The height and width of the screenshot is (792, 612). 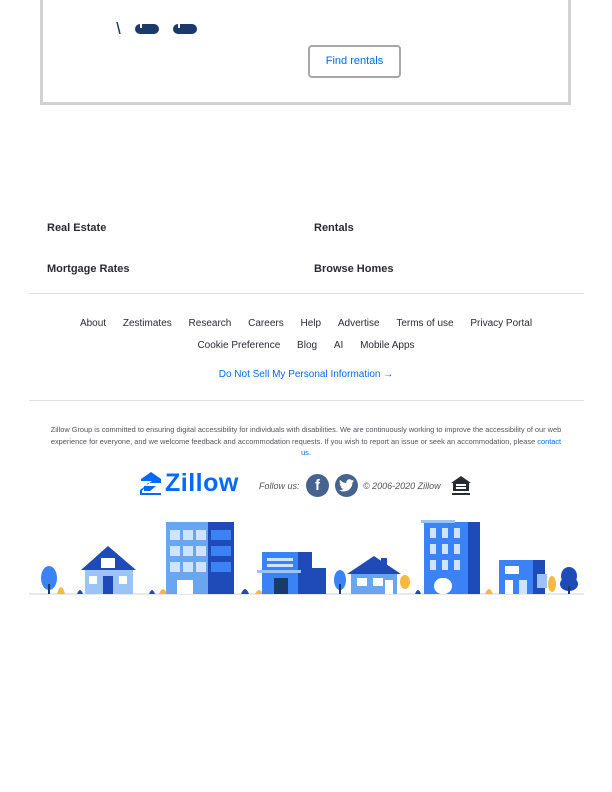 I want to click on footer-group-rentals: Rentals, so click(x=334, y=228).